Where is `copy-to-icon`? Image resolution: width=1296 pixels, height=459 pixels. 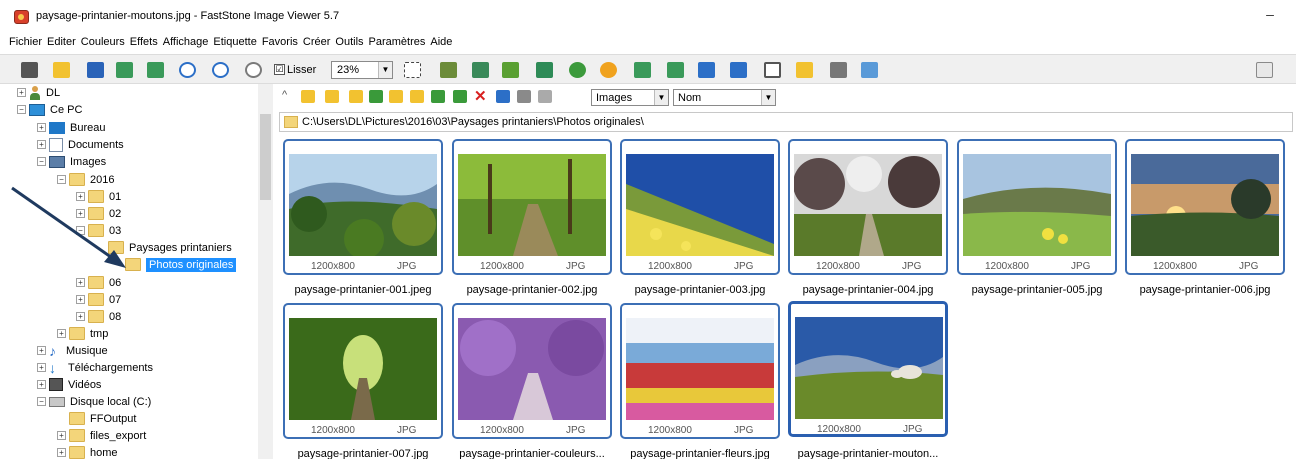 copy-to-icon is located at coordinates (438, 96).